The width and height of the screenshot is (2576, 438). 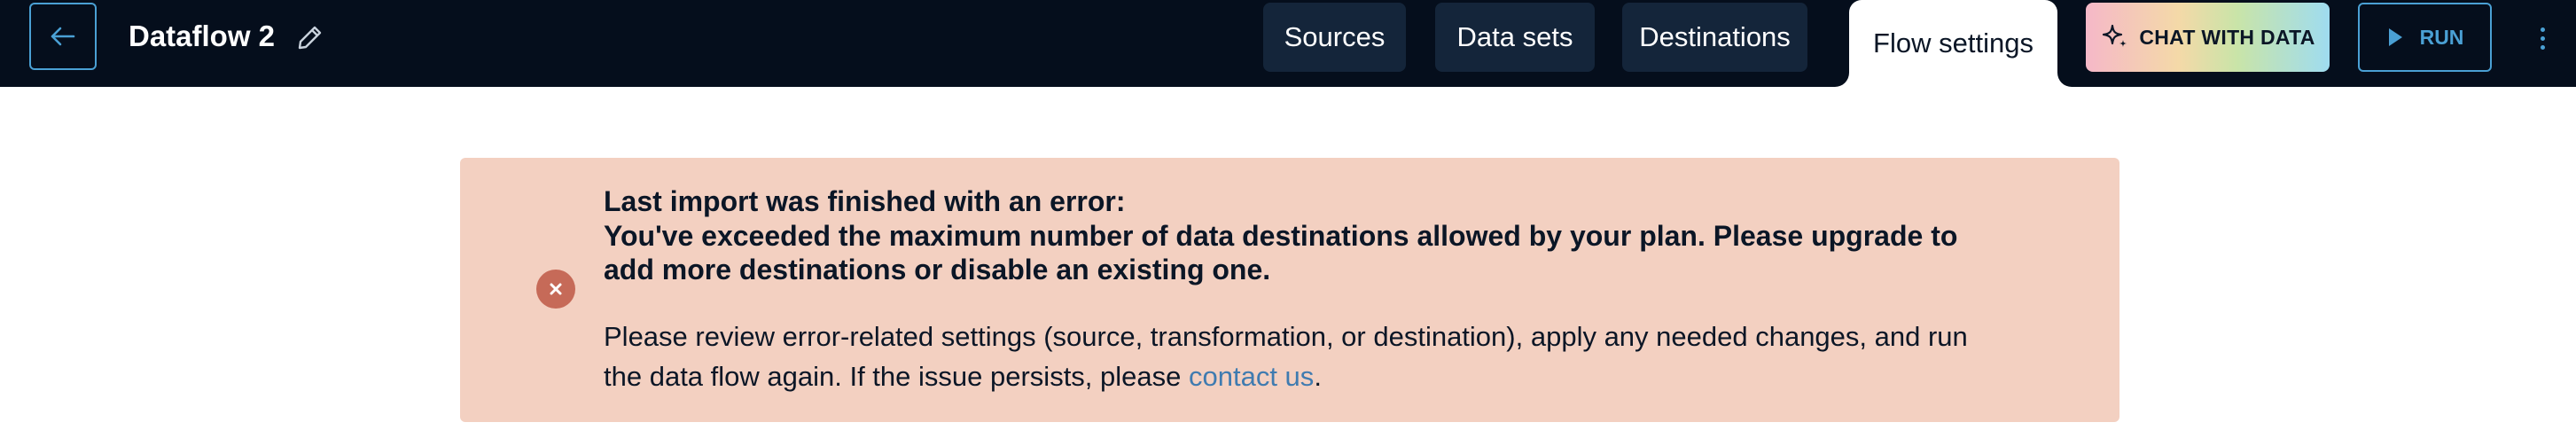 I want to click on tab-destinations: Destinations, so click(x=1714, y=37).